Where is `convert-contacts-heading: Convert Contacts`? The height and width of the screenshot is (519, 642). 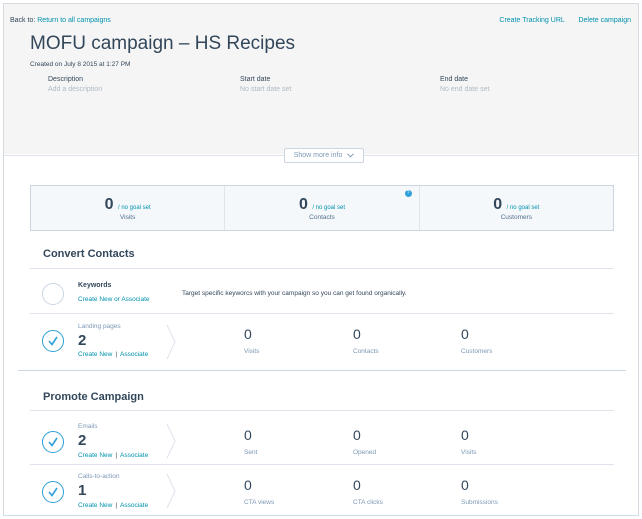
convert-contacts-heading: Convert Contacts is located at coordinates (89, 254).